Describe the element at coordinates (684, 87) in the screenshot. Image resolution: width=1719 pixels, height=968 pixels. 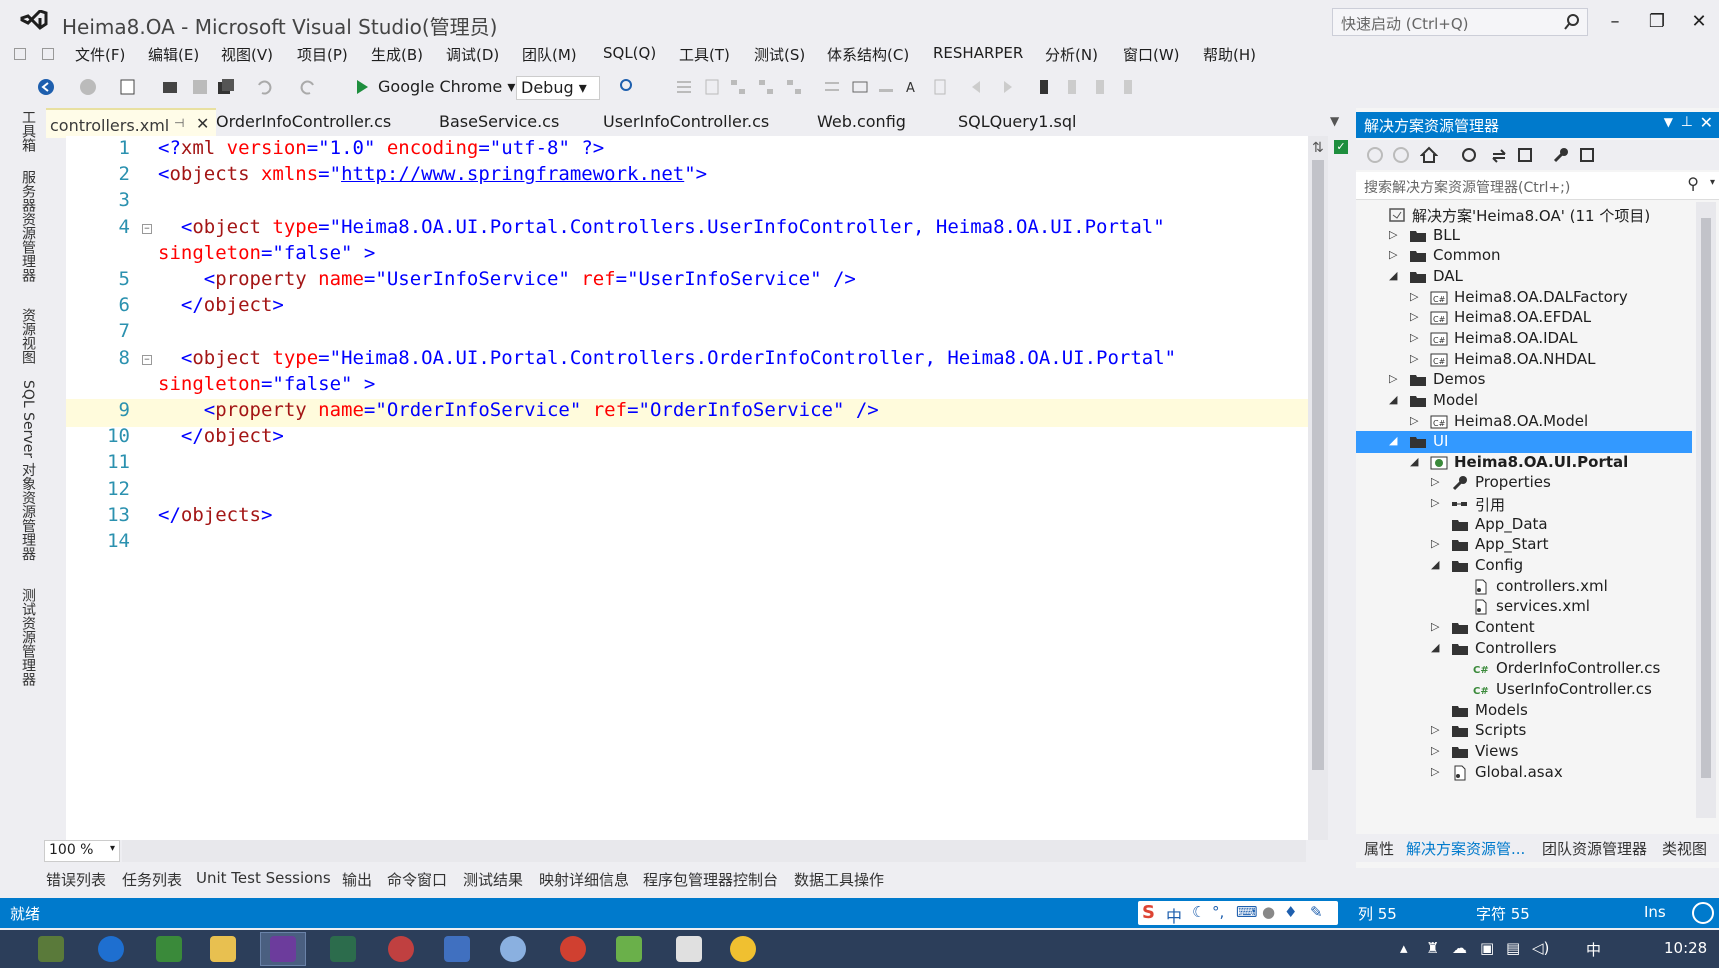
I see `comment-icon` at that location.